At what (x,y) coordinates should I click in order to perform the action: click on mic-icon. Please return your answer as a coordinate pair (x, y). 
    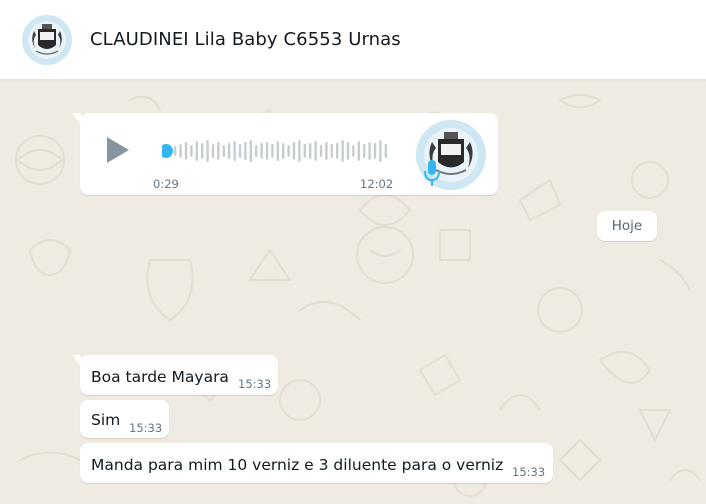
    Looking at the image, I should click on (432, 173).